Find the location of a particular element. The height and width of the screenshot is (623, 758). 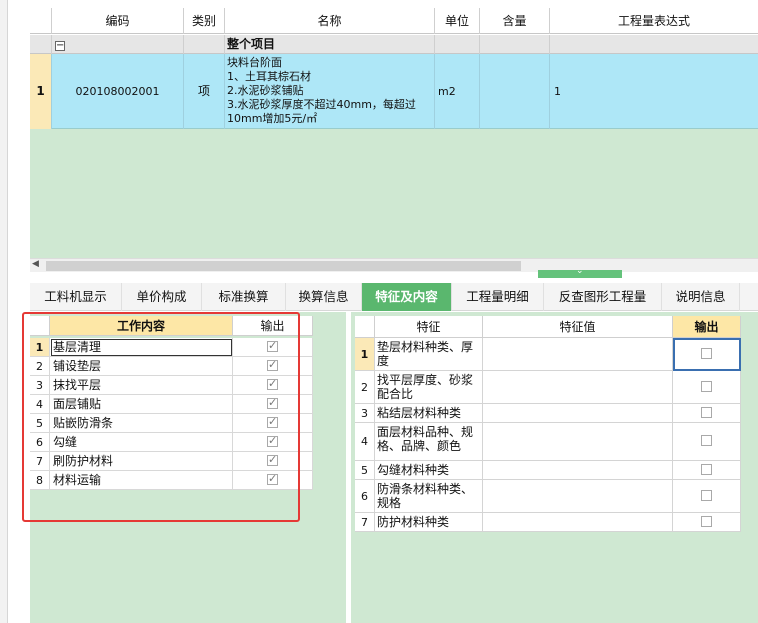

tab-standard-conversion: 标准换算 is located at coordinates (244, 297).